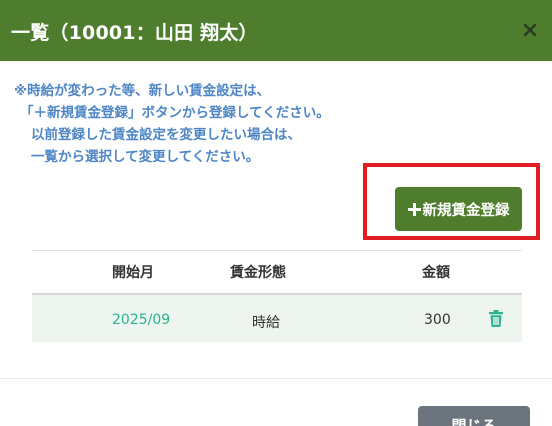  I want to click on column-header-amount: 金額, so click(436, 273).